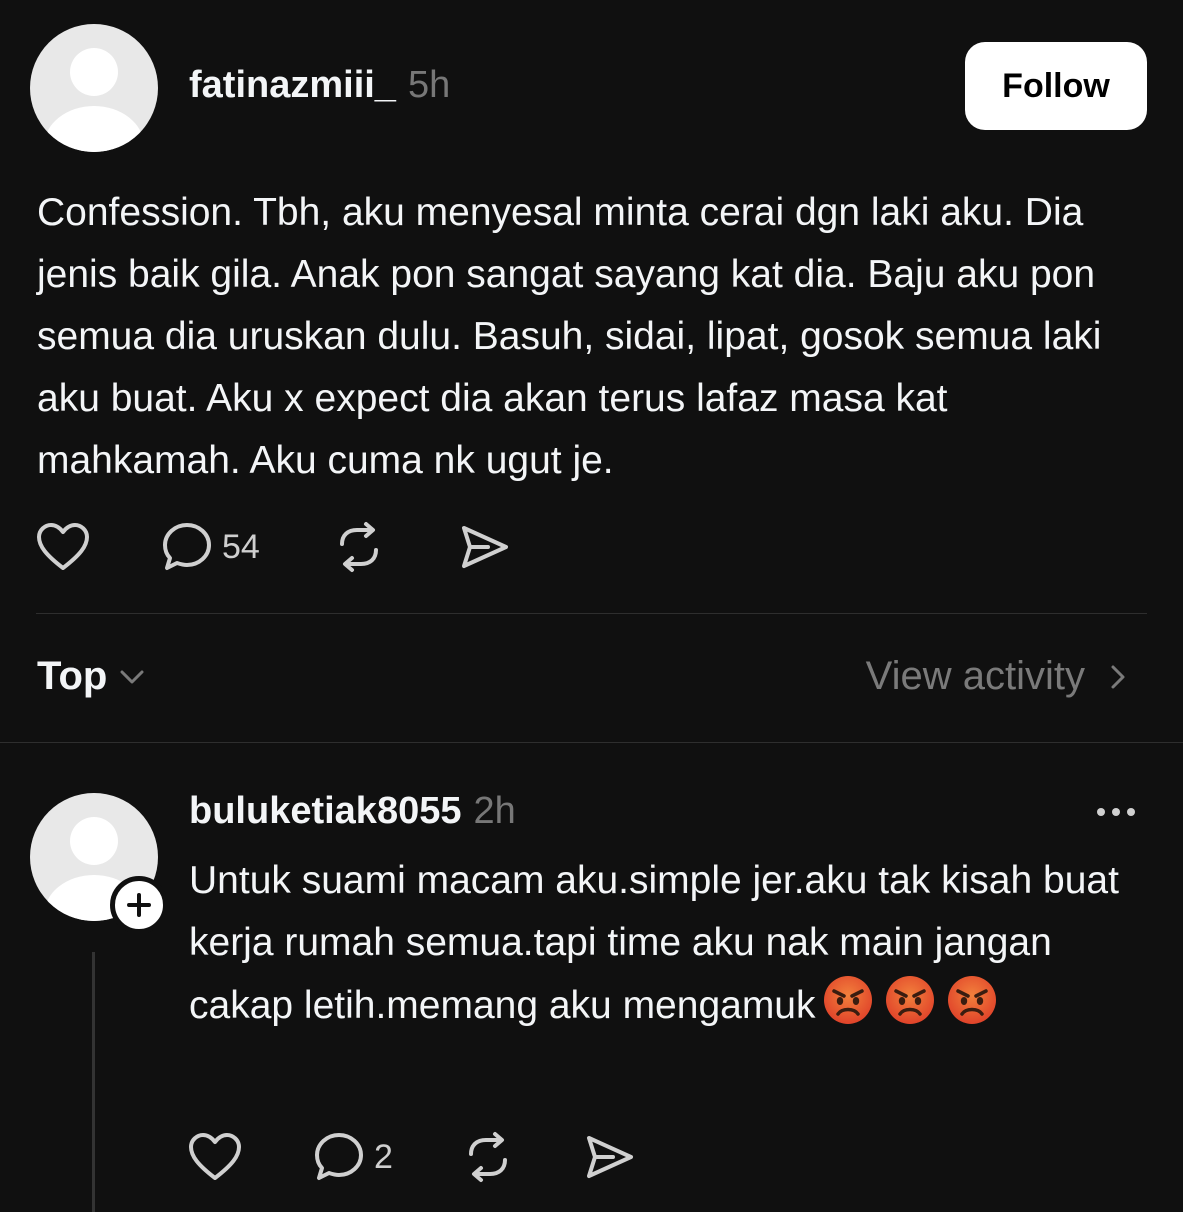  I want to click on post-comment-button: 54, so click(210, 547).